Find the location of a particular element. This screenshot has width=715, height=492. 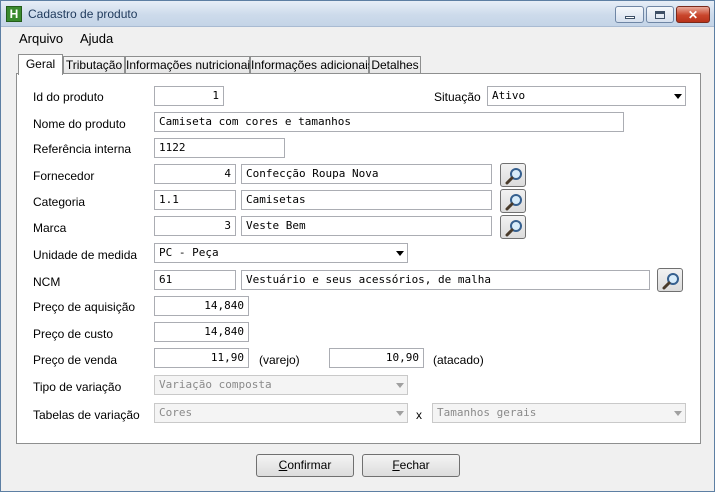

marca-label: Marca is located at coordinates (50, 228).